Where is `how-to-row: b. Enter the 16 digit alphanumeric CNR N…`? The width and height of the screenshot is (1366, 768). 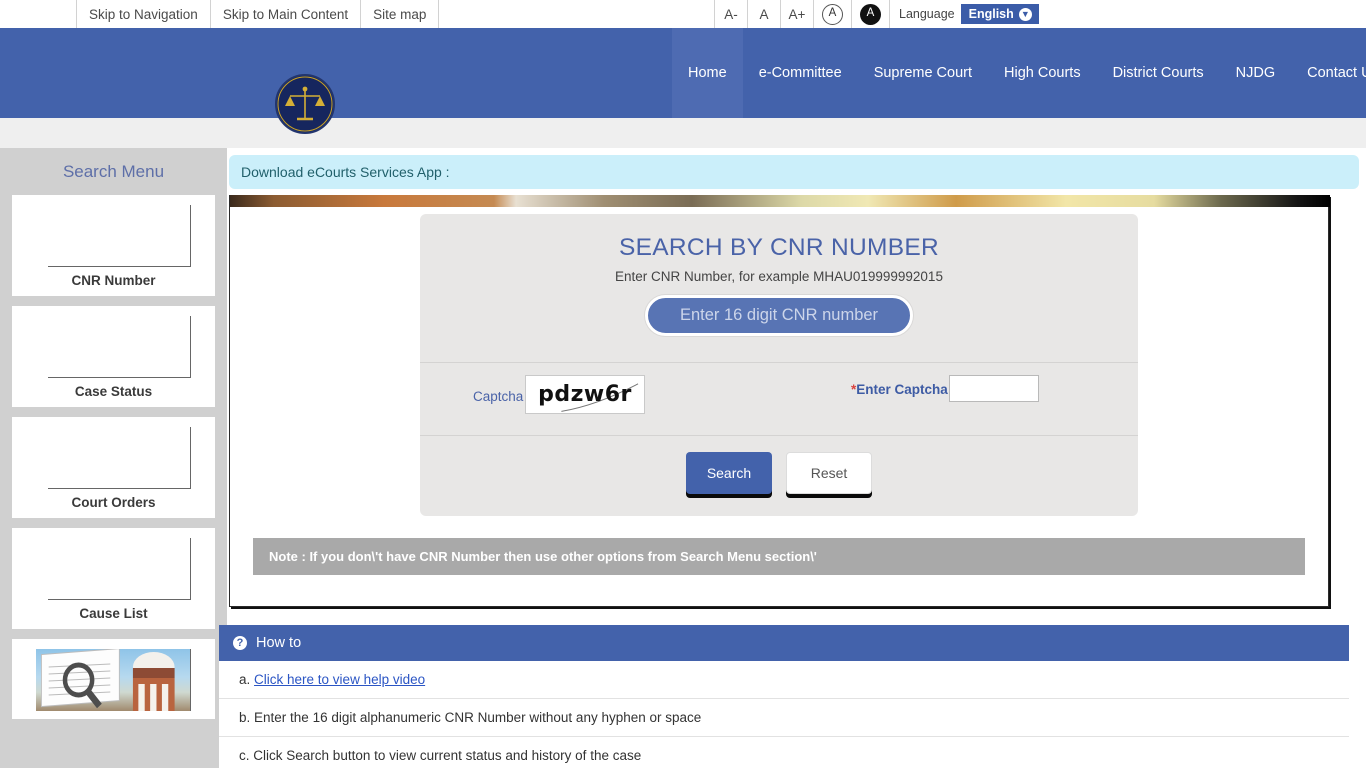
how-to-row: b. Enter the 16 digit alphanumeric CNR N… is located at coordinates (784, 718).